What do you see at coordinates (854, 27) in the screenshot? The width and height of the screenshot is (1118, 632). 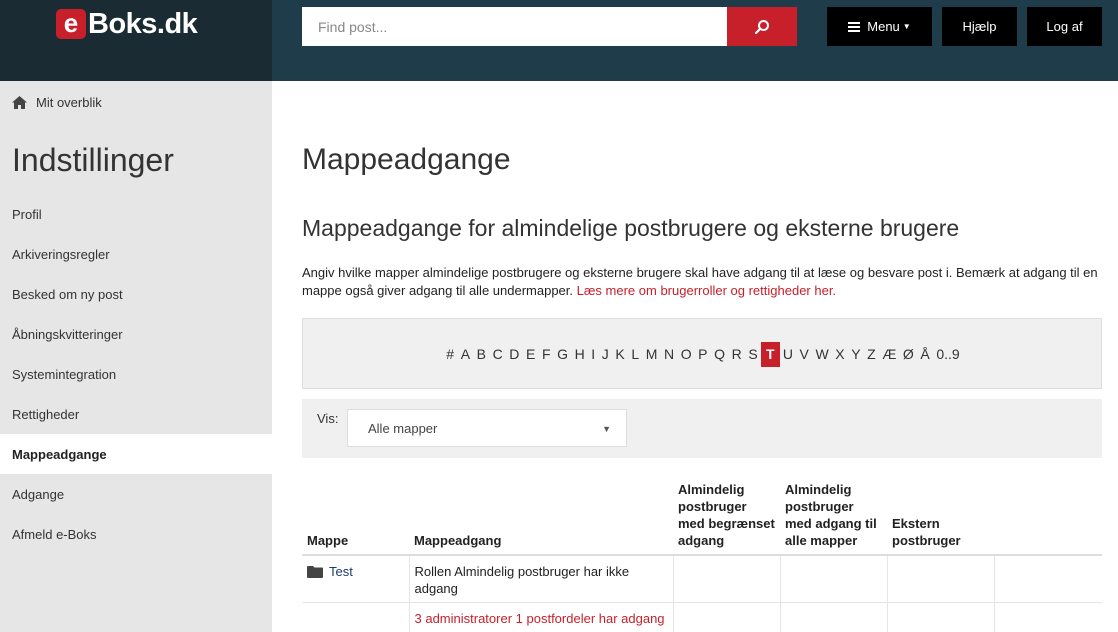 I see `hamburger-icon` at bounding box center [854, 27].